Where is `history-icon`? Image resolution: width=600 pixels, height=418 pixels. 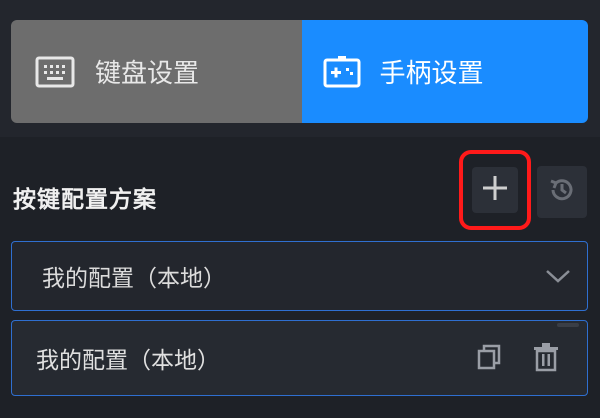 history-icon is located at coordinates (562, 192).